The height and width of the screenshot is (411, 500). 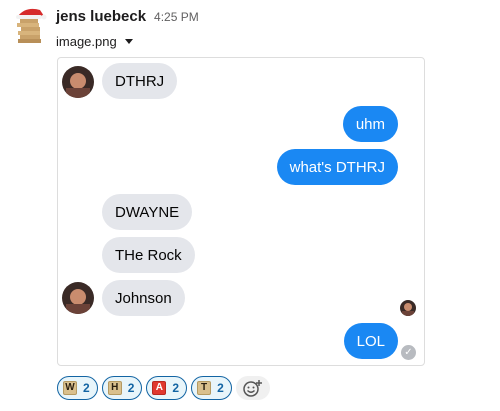 I want to click on check-circle-icon: ✓, so click(x=408, y=352).